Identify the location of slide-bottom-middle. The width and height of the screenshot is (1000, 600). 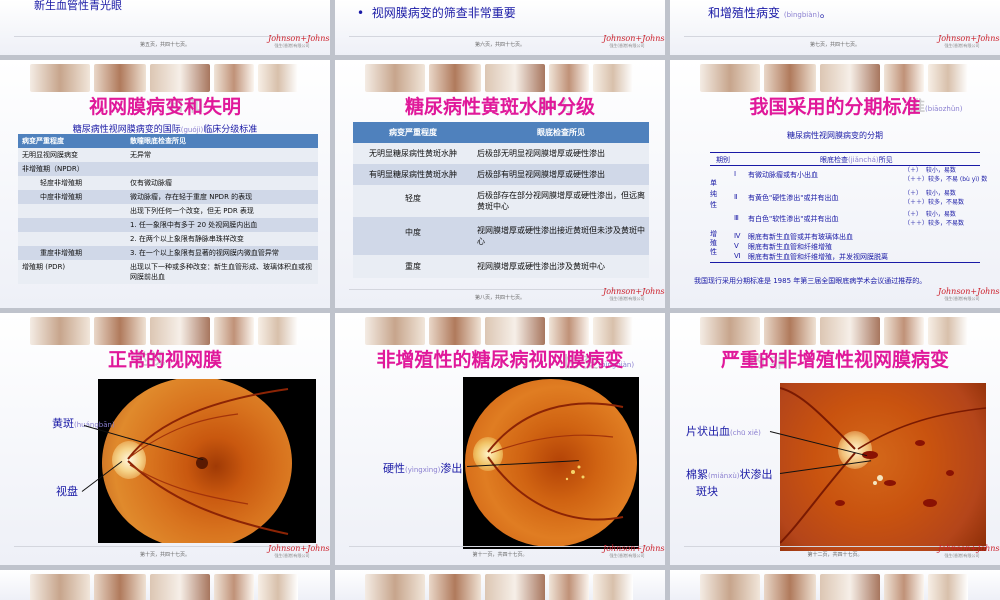
(500, 585).